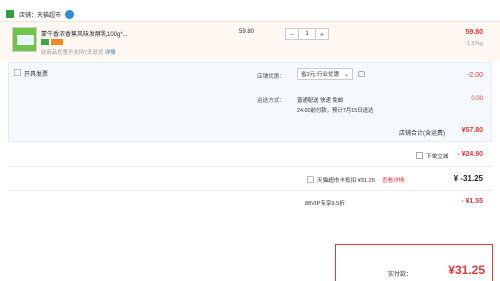 This screenshot has width=500, height=281. Describe the element at coordinates (320, 75) in the screenshot. I see `coupon-select-value: 省2元:行业优惠` at that location.